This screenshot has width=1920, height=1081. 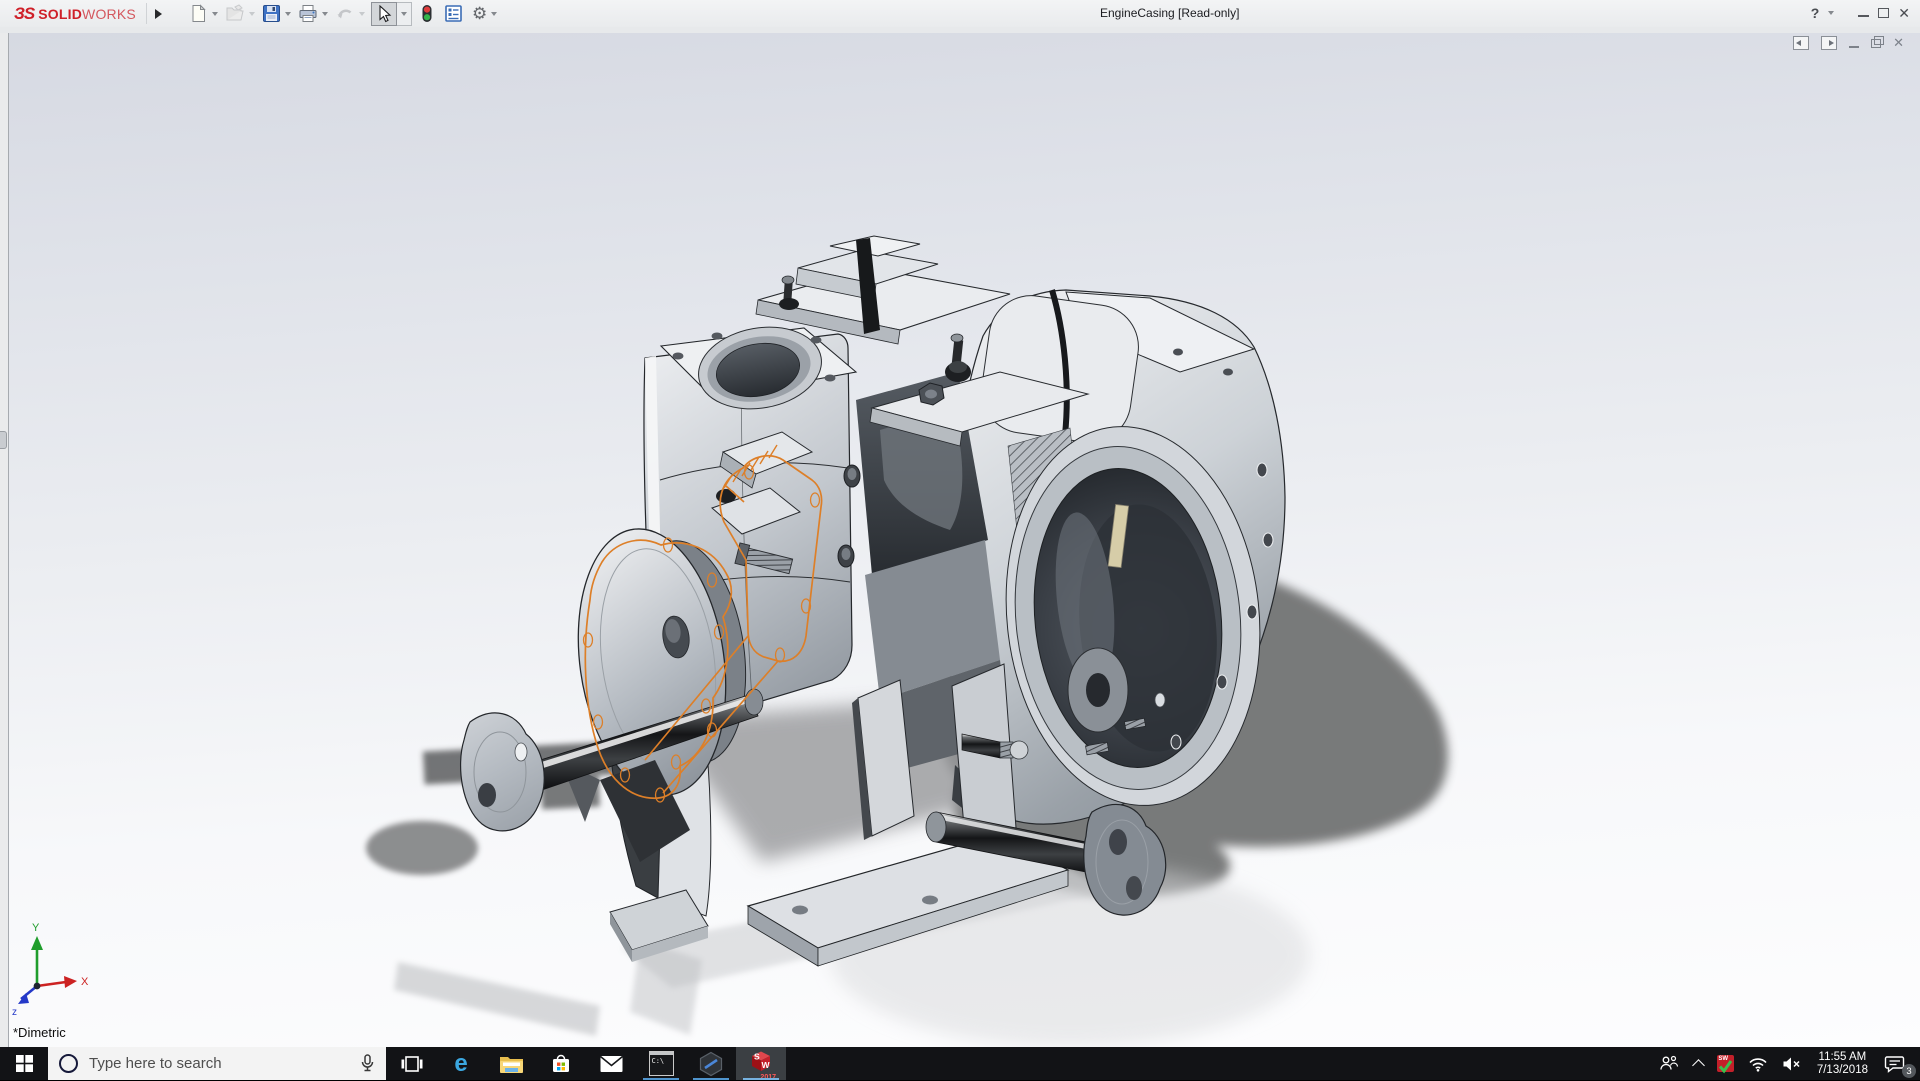 I want to click on window-controls: ? ✕, so click(x=1860, y=13).